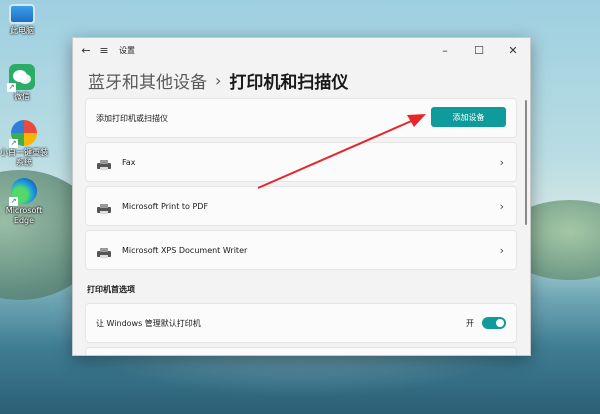 The height and width of the screenshot is (414, 600). I want to click on printer-name: Microsoft Print to PDF, so click(165, 206).